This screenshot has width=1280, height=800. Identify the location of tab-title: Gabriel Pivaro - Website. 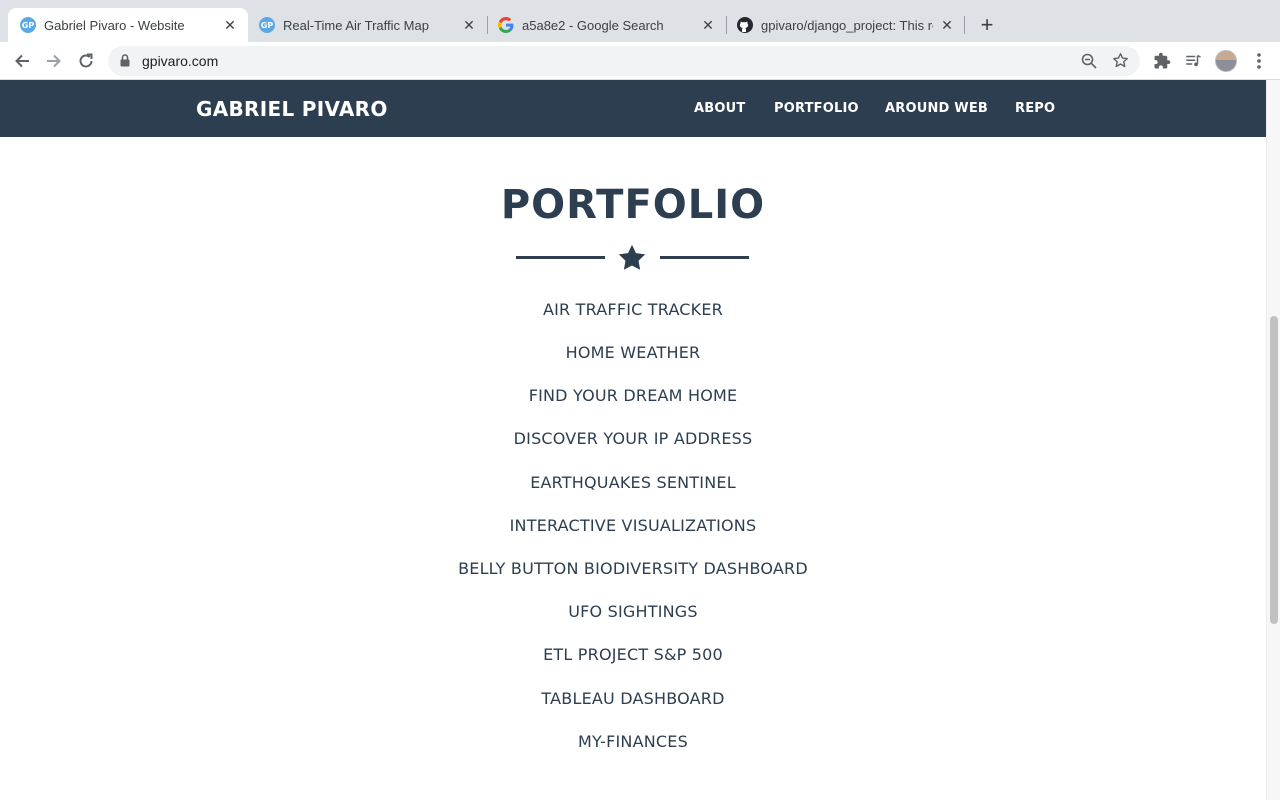
(114, 25).